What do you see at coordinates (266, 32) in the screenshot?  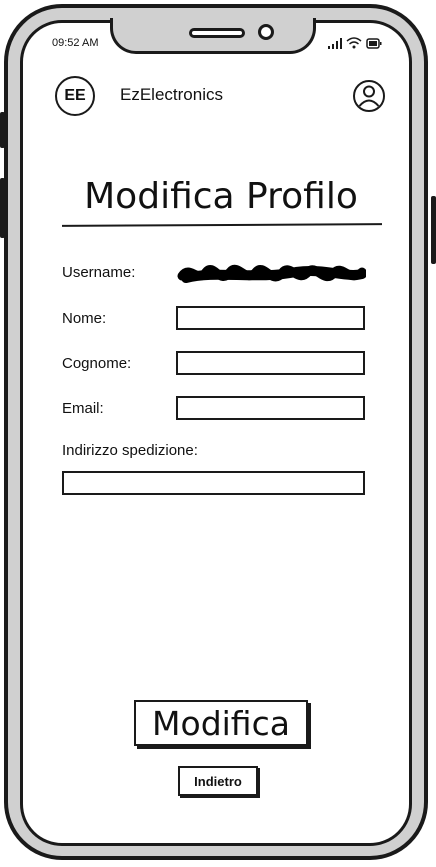 I see `camera-icon` at bounding box center [266, 32].